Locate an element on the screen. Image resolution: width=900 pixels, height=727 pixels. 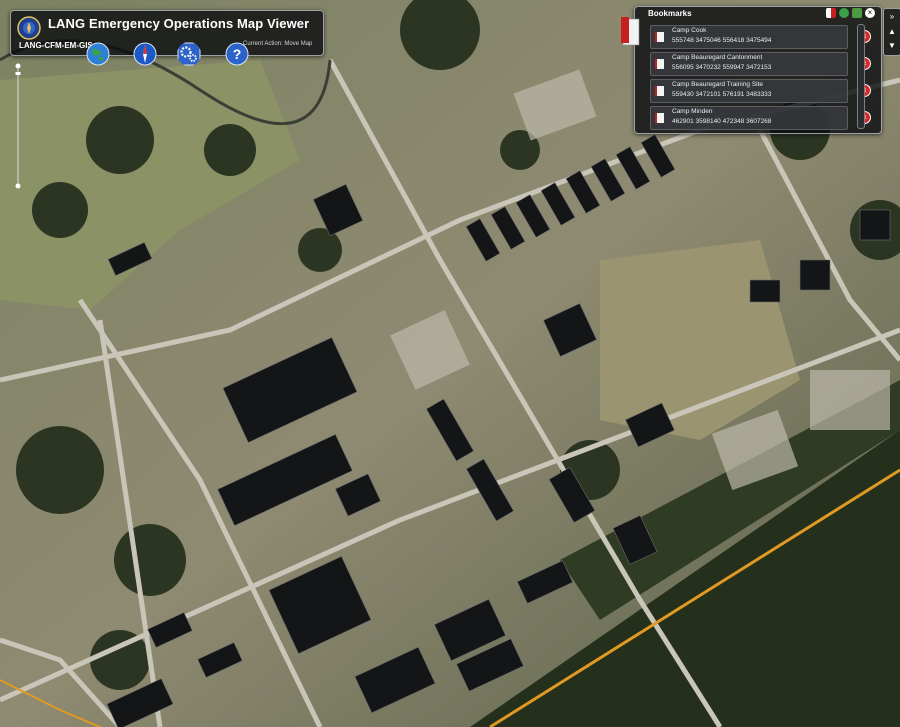
zoom-slider is located at coordinates (18, 126).